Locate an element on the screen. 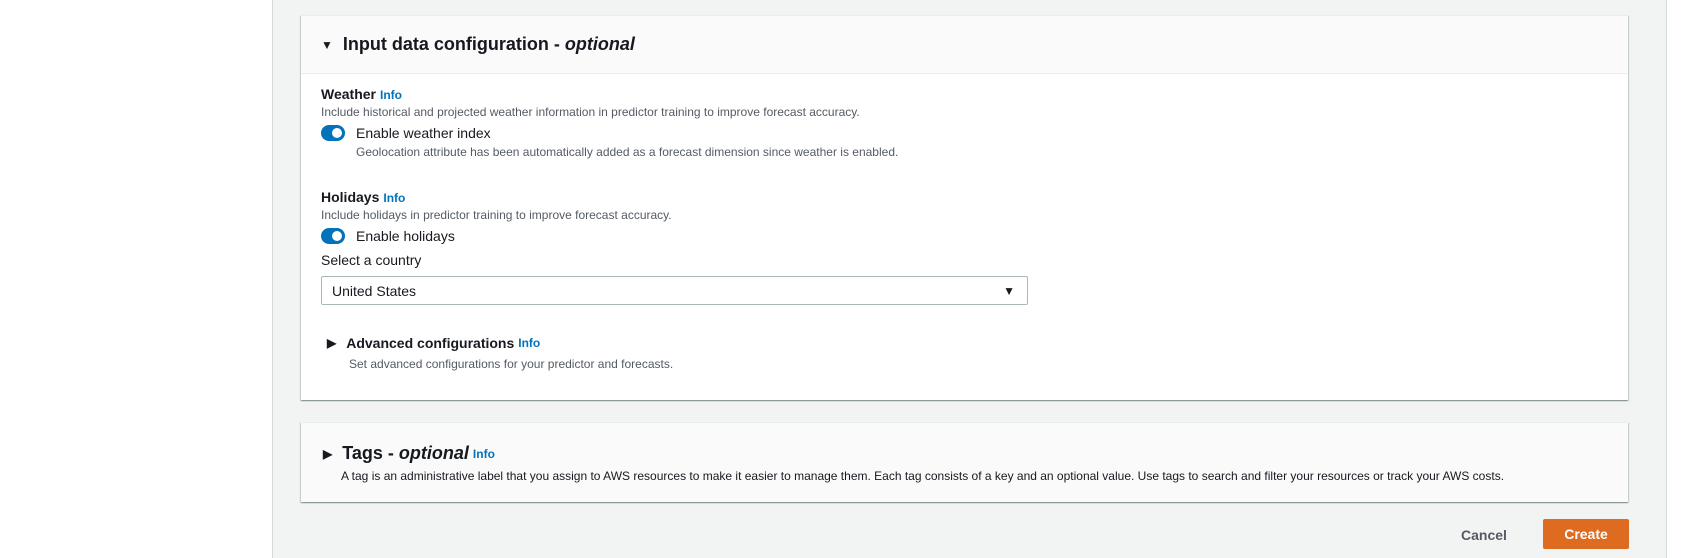  weather-toggle: Enable weather index is located at coordinates (964, 133).